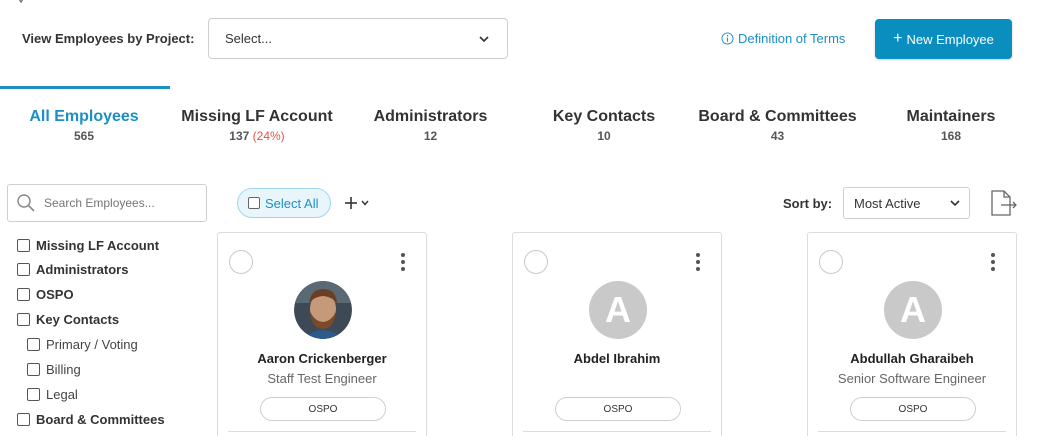 The image size is (1038, 436). What do you see at coordinates (62, 394) in the screenshot?
I see `filter-label: Legal` at bounding box center [62, 394].